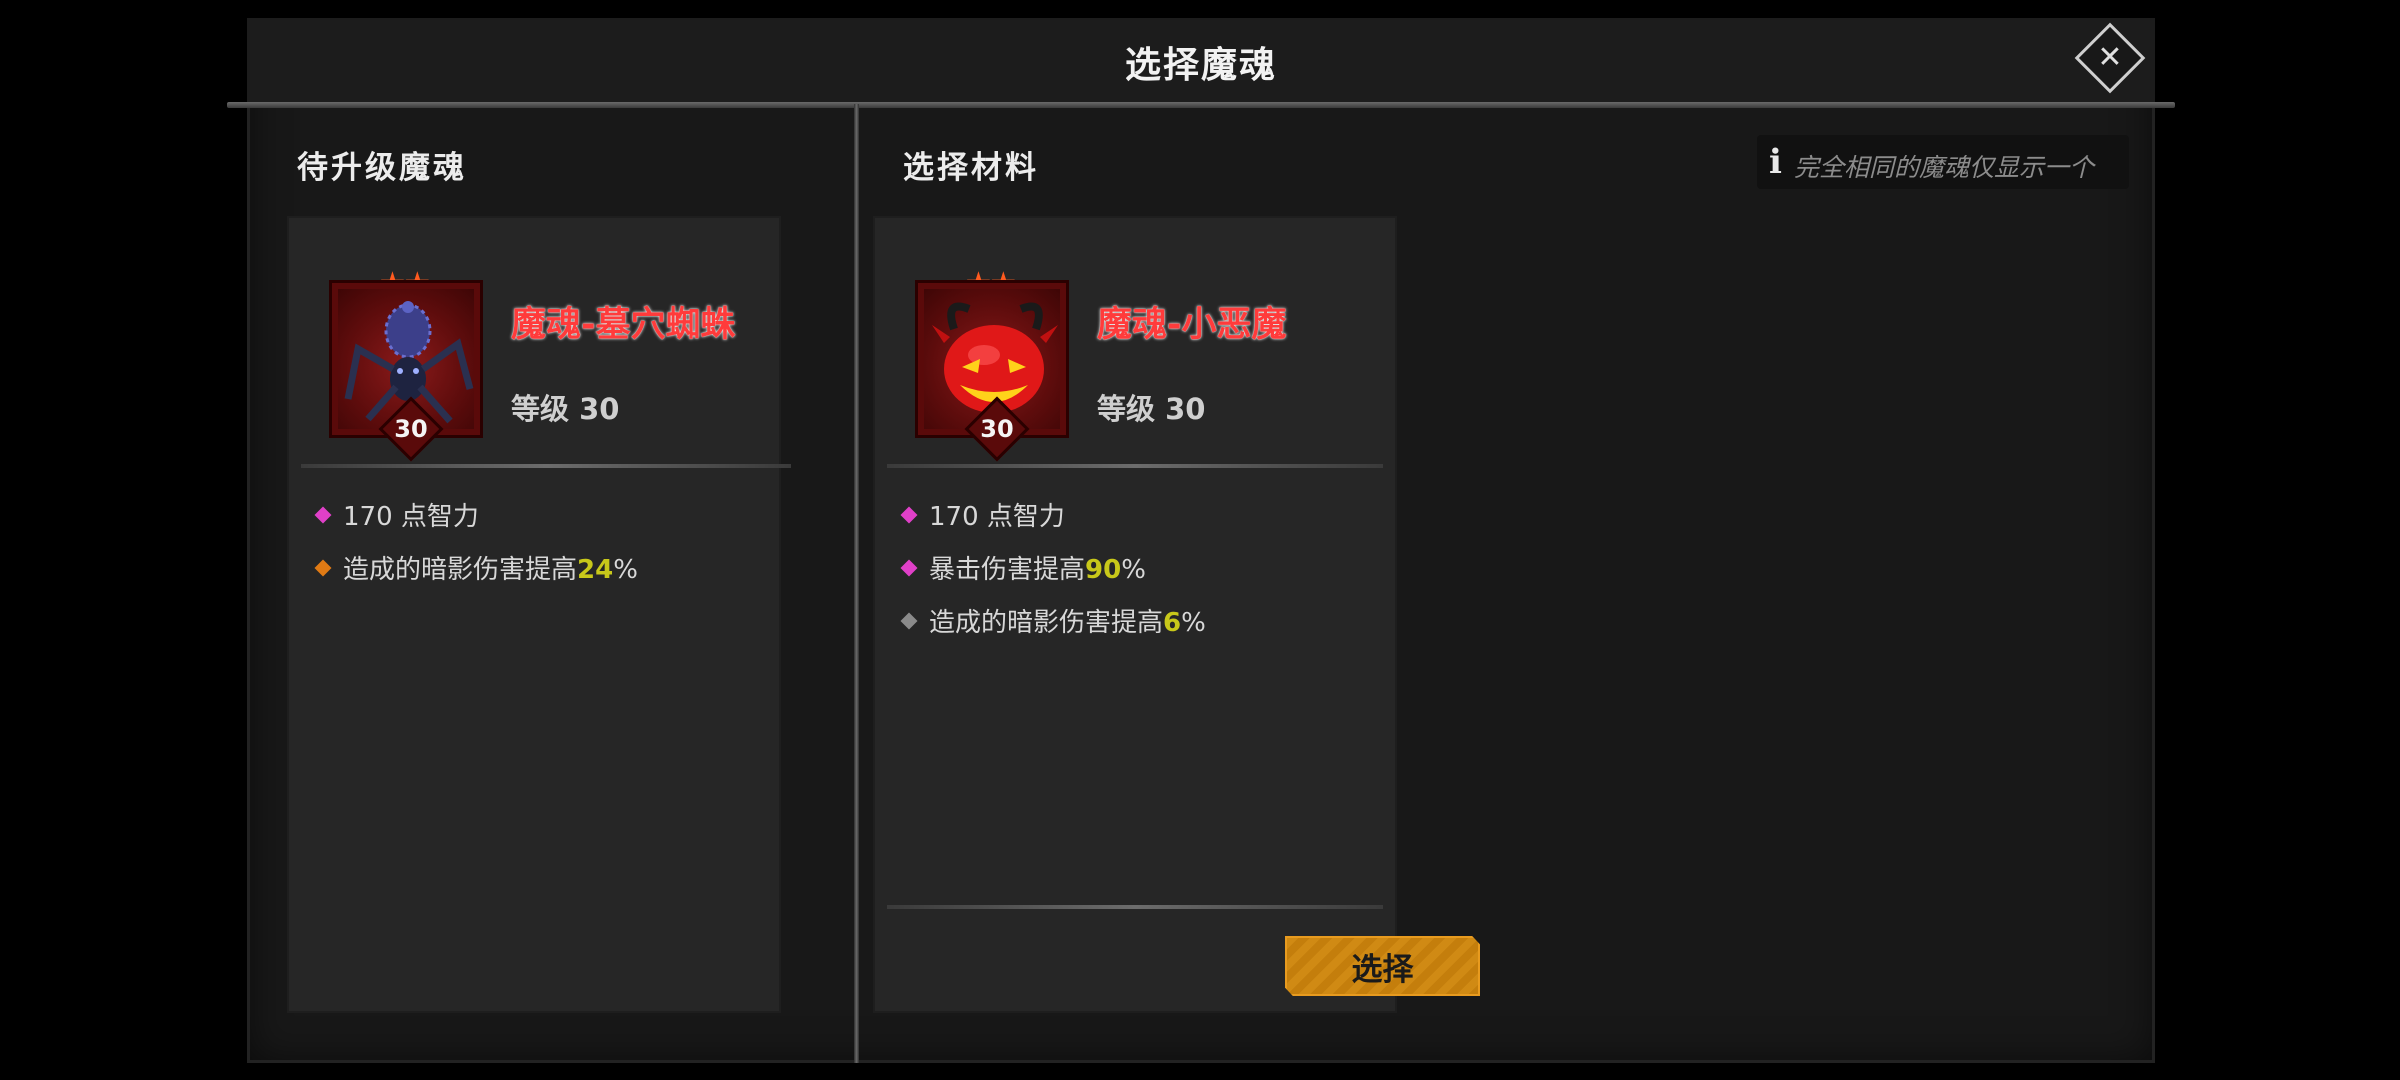 This screenshot has width=2400, height=1080. What do you see at coordinates (1135, 907) in the screenshot?
I see `card-footer-separator` at bounding box center [1135, 907].